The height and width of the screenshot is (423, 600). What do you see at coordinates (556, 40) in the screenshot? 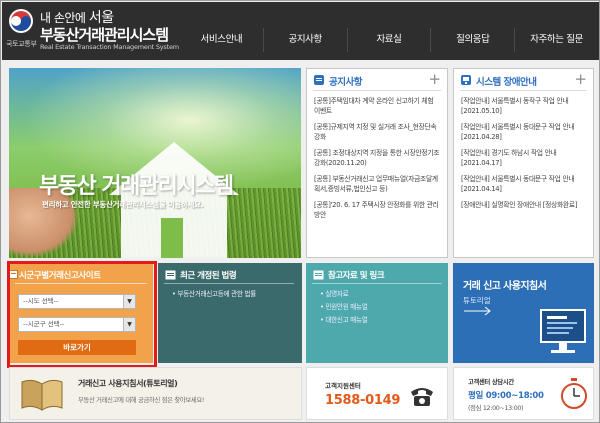
I see `nav-item-faq: 자주하는 질문` at bounding box center [556, 40].